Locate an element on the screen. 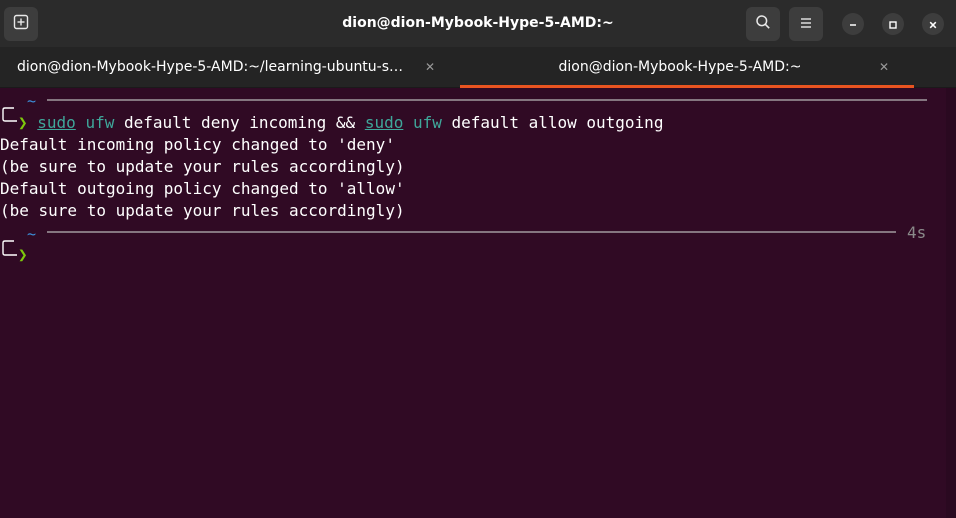 The image size is (956, 518). search-button is located at coordinates (763, 24).